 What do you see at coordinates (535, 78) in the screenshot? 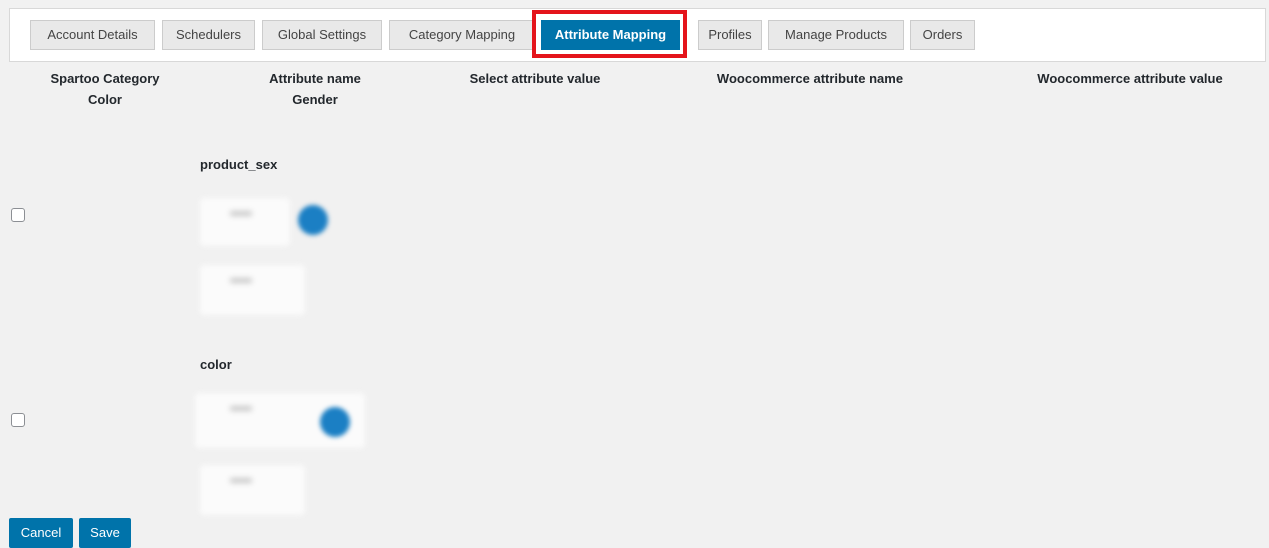
I see `column-header-select-value: Select attribute value` at bounding box center [535, 78].